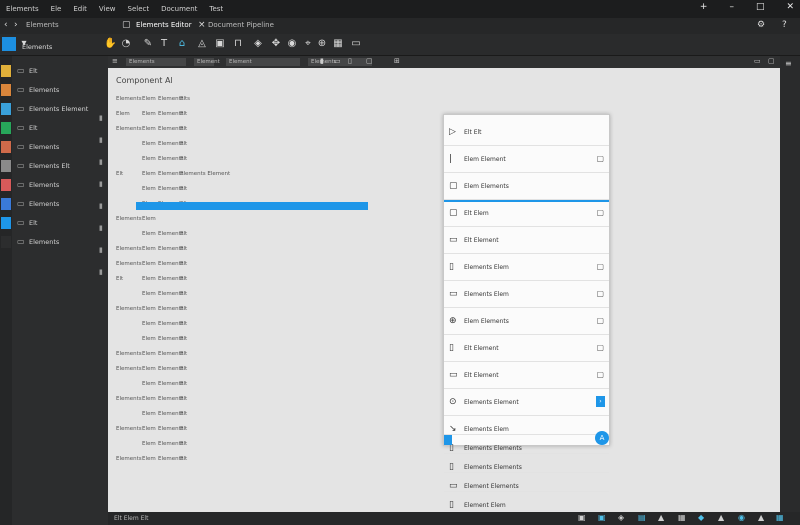 The width and height of the screenshot is (800, 525). What do you see at coordinates (526, 482) in the screenshot?
I see `dialog-item: ▭ Element Elements` at bounding box center [526, 482].